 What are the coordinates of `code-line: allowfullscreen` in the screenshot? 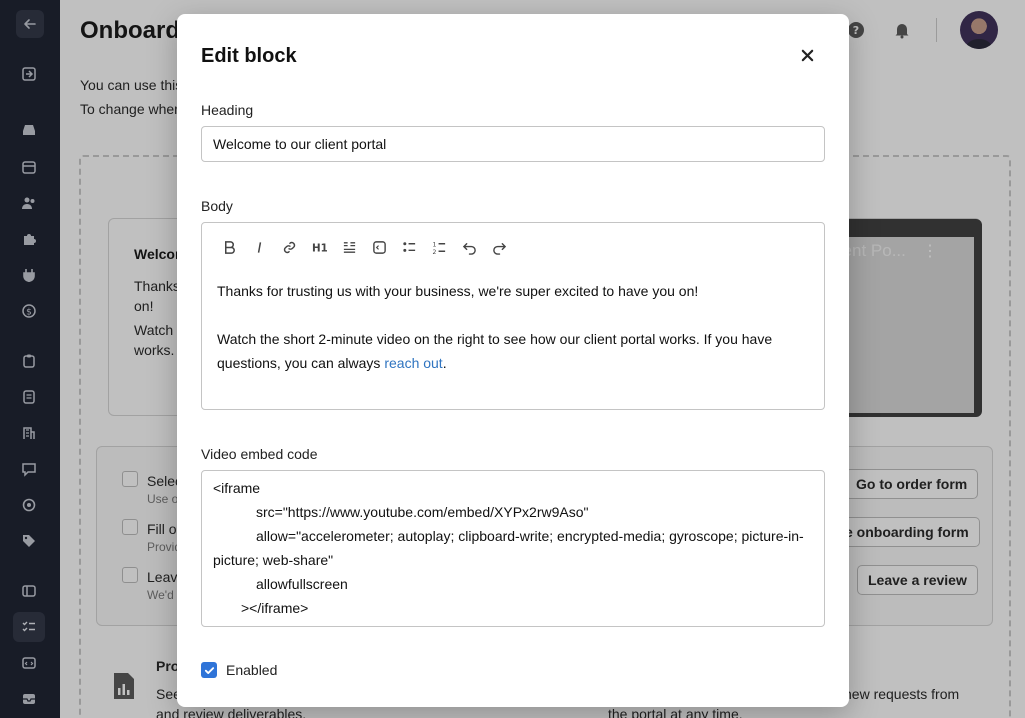 It's located at (302, 584).